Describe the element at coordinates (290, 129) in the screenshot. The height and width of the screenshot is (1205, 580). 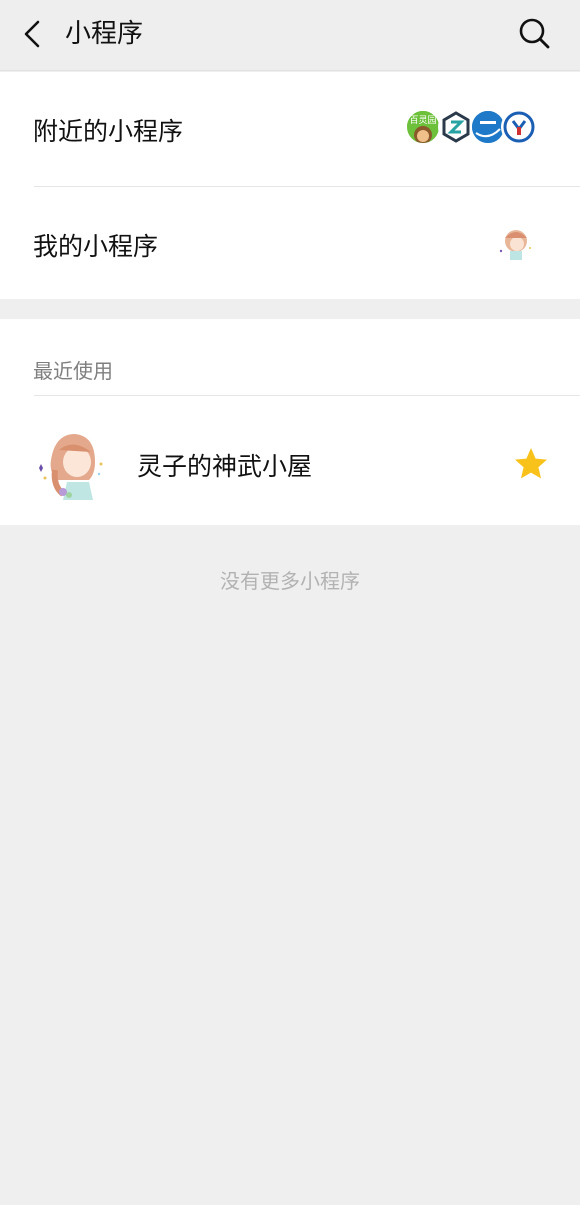
I see `nearby-mini-programs-row: 附近的小程序 百灵园` at that location.